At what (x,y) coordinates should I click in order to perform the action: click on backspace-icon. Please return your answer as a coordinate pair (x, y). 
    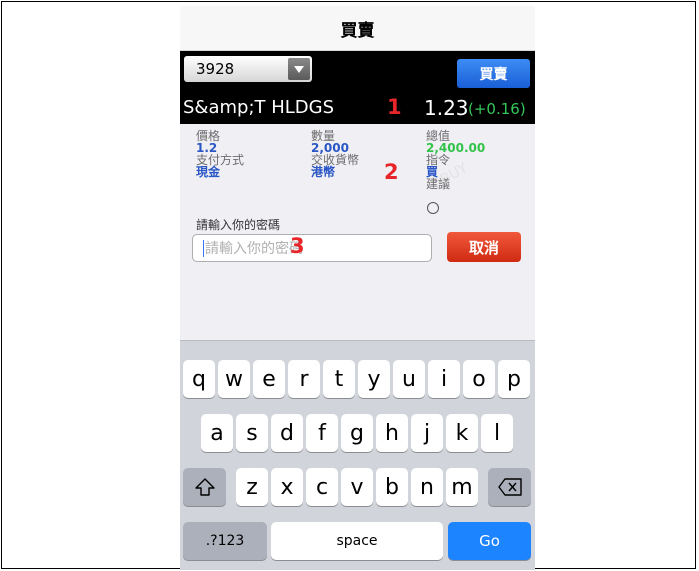
    Looking at the image, I should click on (509, 487).